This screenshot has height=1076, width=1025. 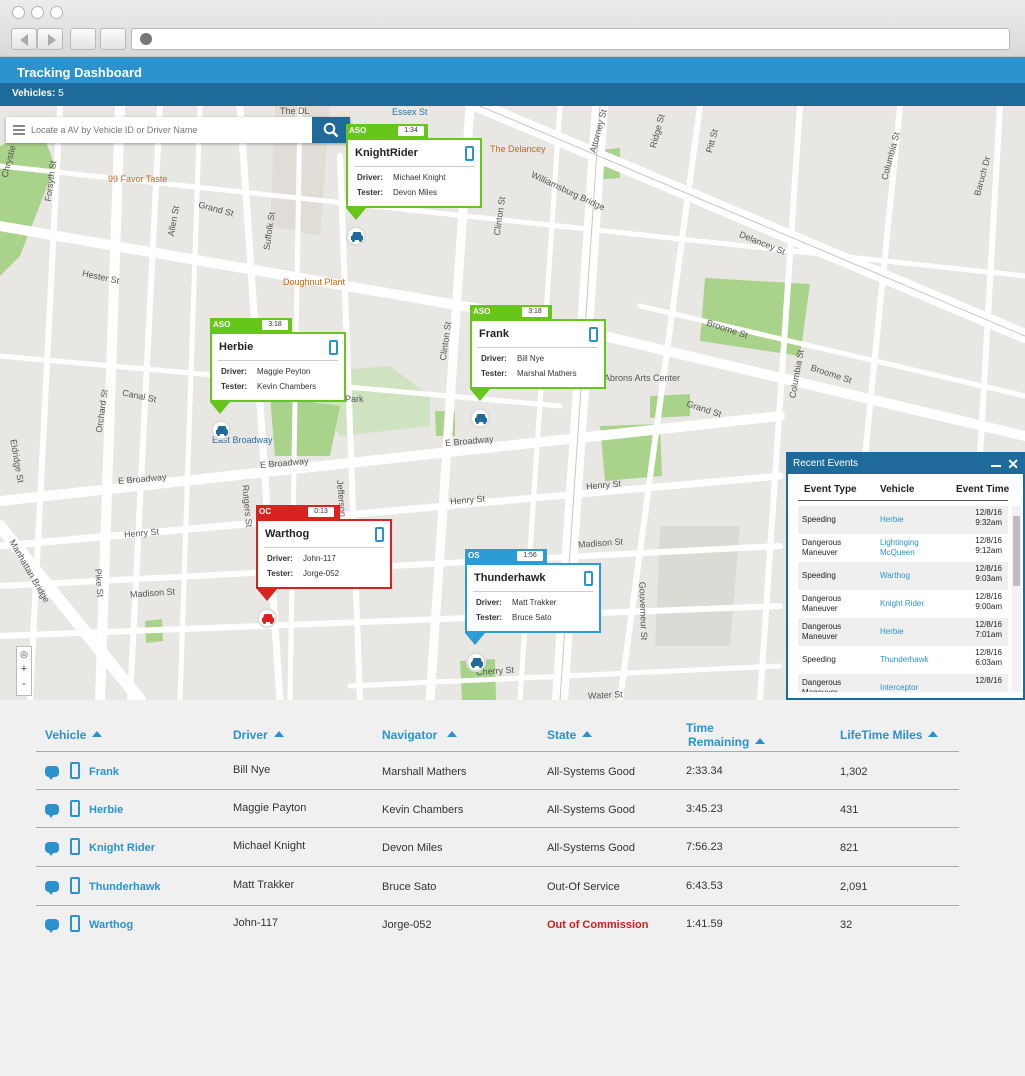 I want to click on hamburger-icon, so click(x=19, y=130).